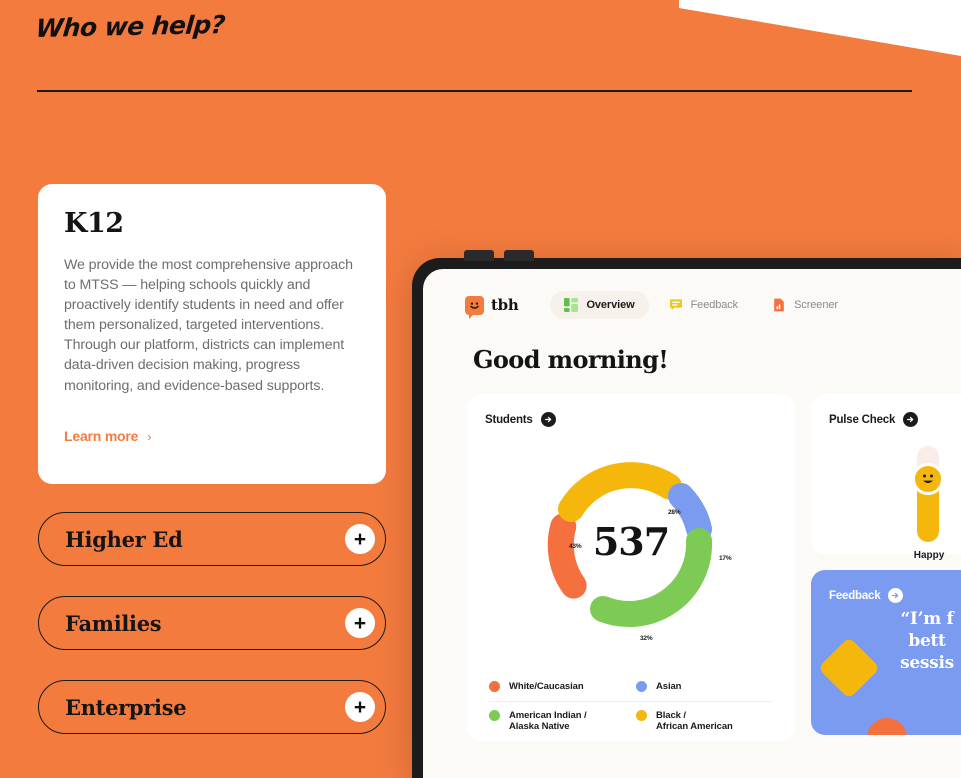 This screenshot has width=961, height=778. Describe the element at coordinates (474, 91) in the screenshot. I see `header-divider` at that location.